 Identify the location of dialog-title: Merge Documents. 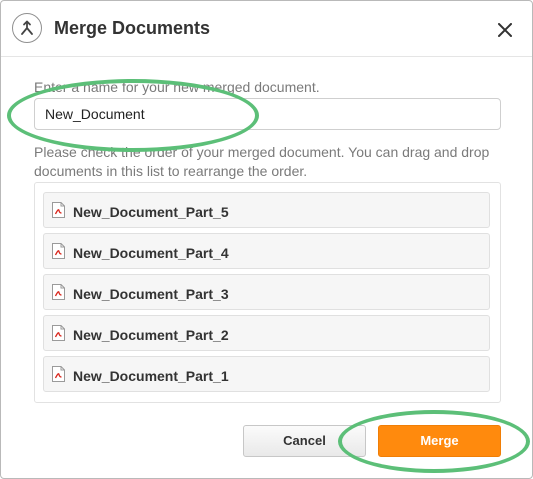
(132, 28).